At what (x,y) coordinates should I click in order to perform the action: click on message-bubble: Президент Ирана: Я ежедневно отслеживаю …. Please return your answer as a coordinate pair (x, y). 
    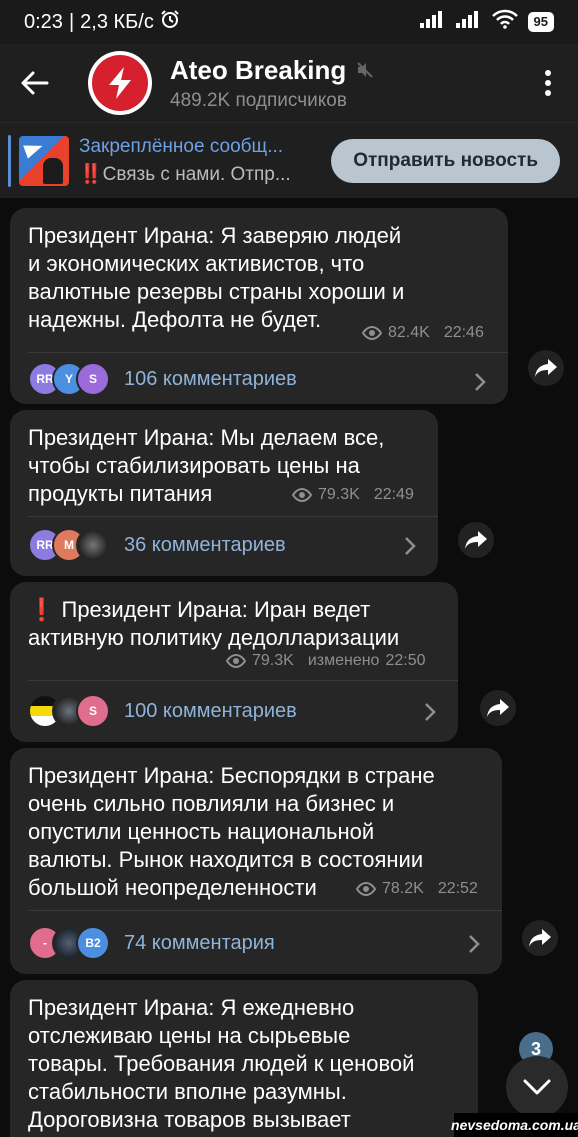
    Looking at the image, I should click on (244, 1058).